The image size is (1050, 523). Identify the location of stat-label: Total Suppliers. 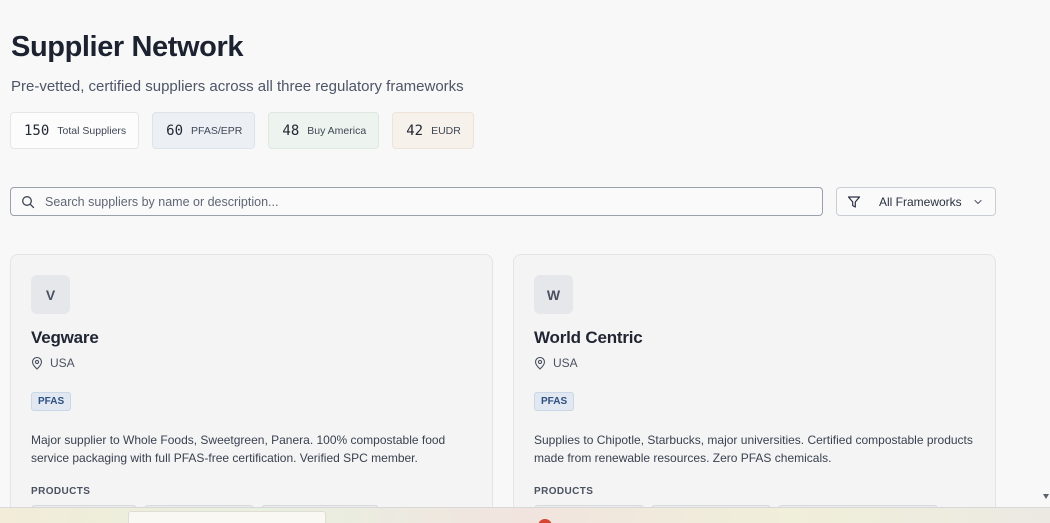
(92, 130).